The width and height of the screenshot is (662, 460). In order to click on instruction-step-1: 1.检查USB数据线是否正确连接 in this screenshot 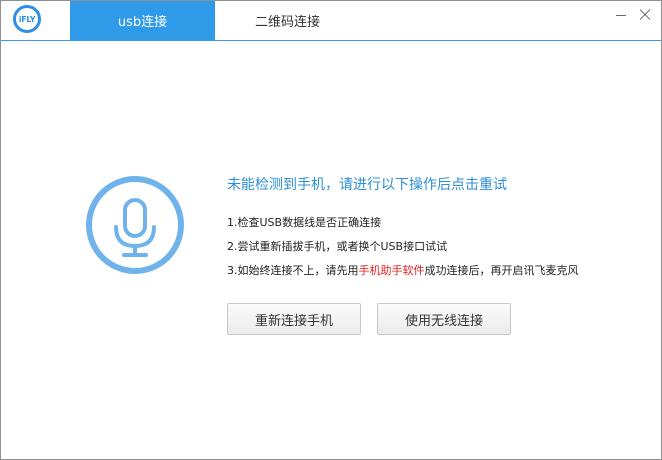, I will do `click(304, 222)`.